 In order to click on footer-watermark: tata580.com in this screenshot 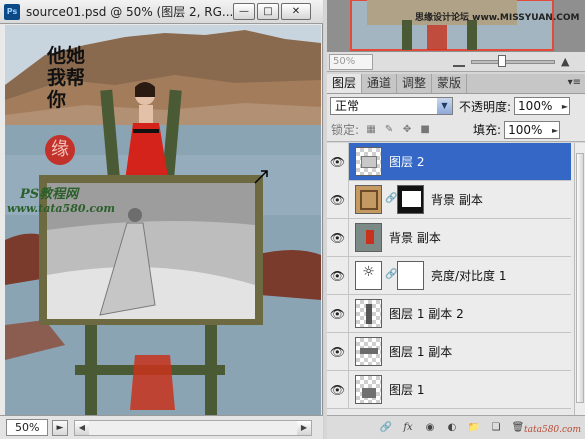, I will do `click(552, 430)`.